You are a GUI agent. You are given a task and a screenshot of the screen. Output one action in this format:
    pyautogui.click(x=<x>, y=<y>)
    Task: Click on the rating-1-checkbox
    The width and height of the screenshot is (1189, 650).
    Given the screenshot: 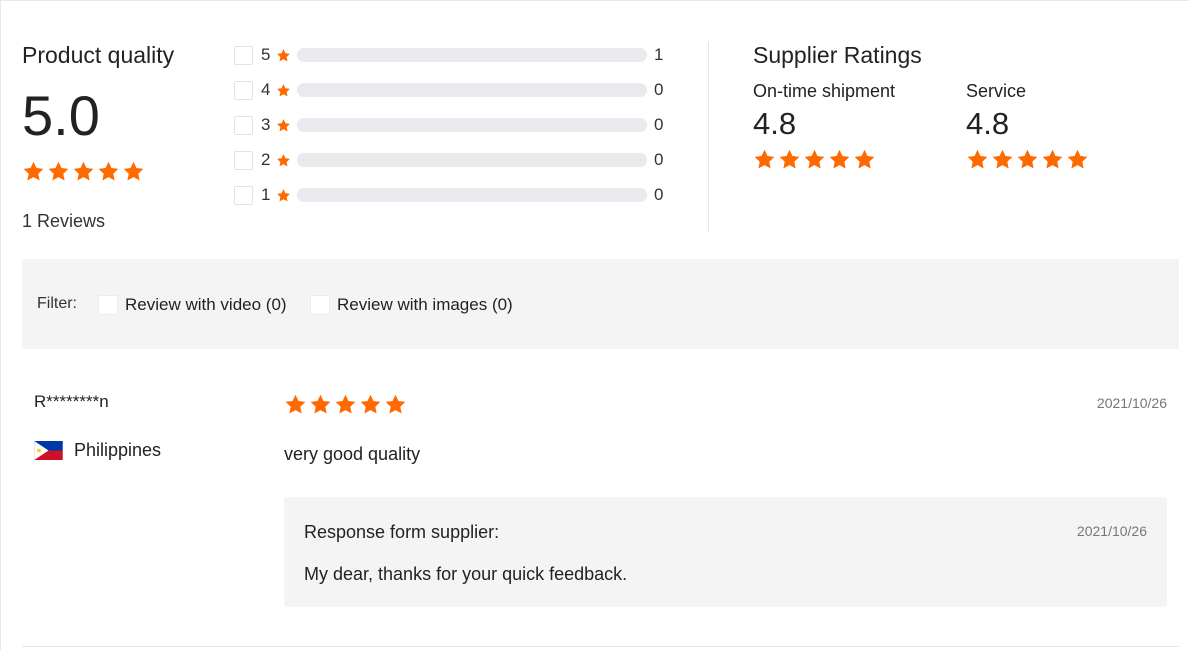 What is the action you would take?
    pyautogui.click(x=243, y=195)
    